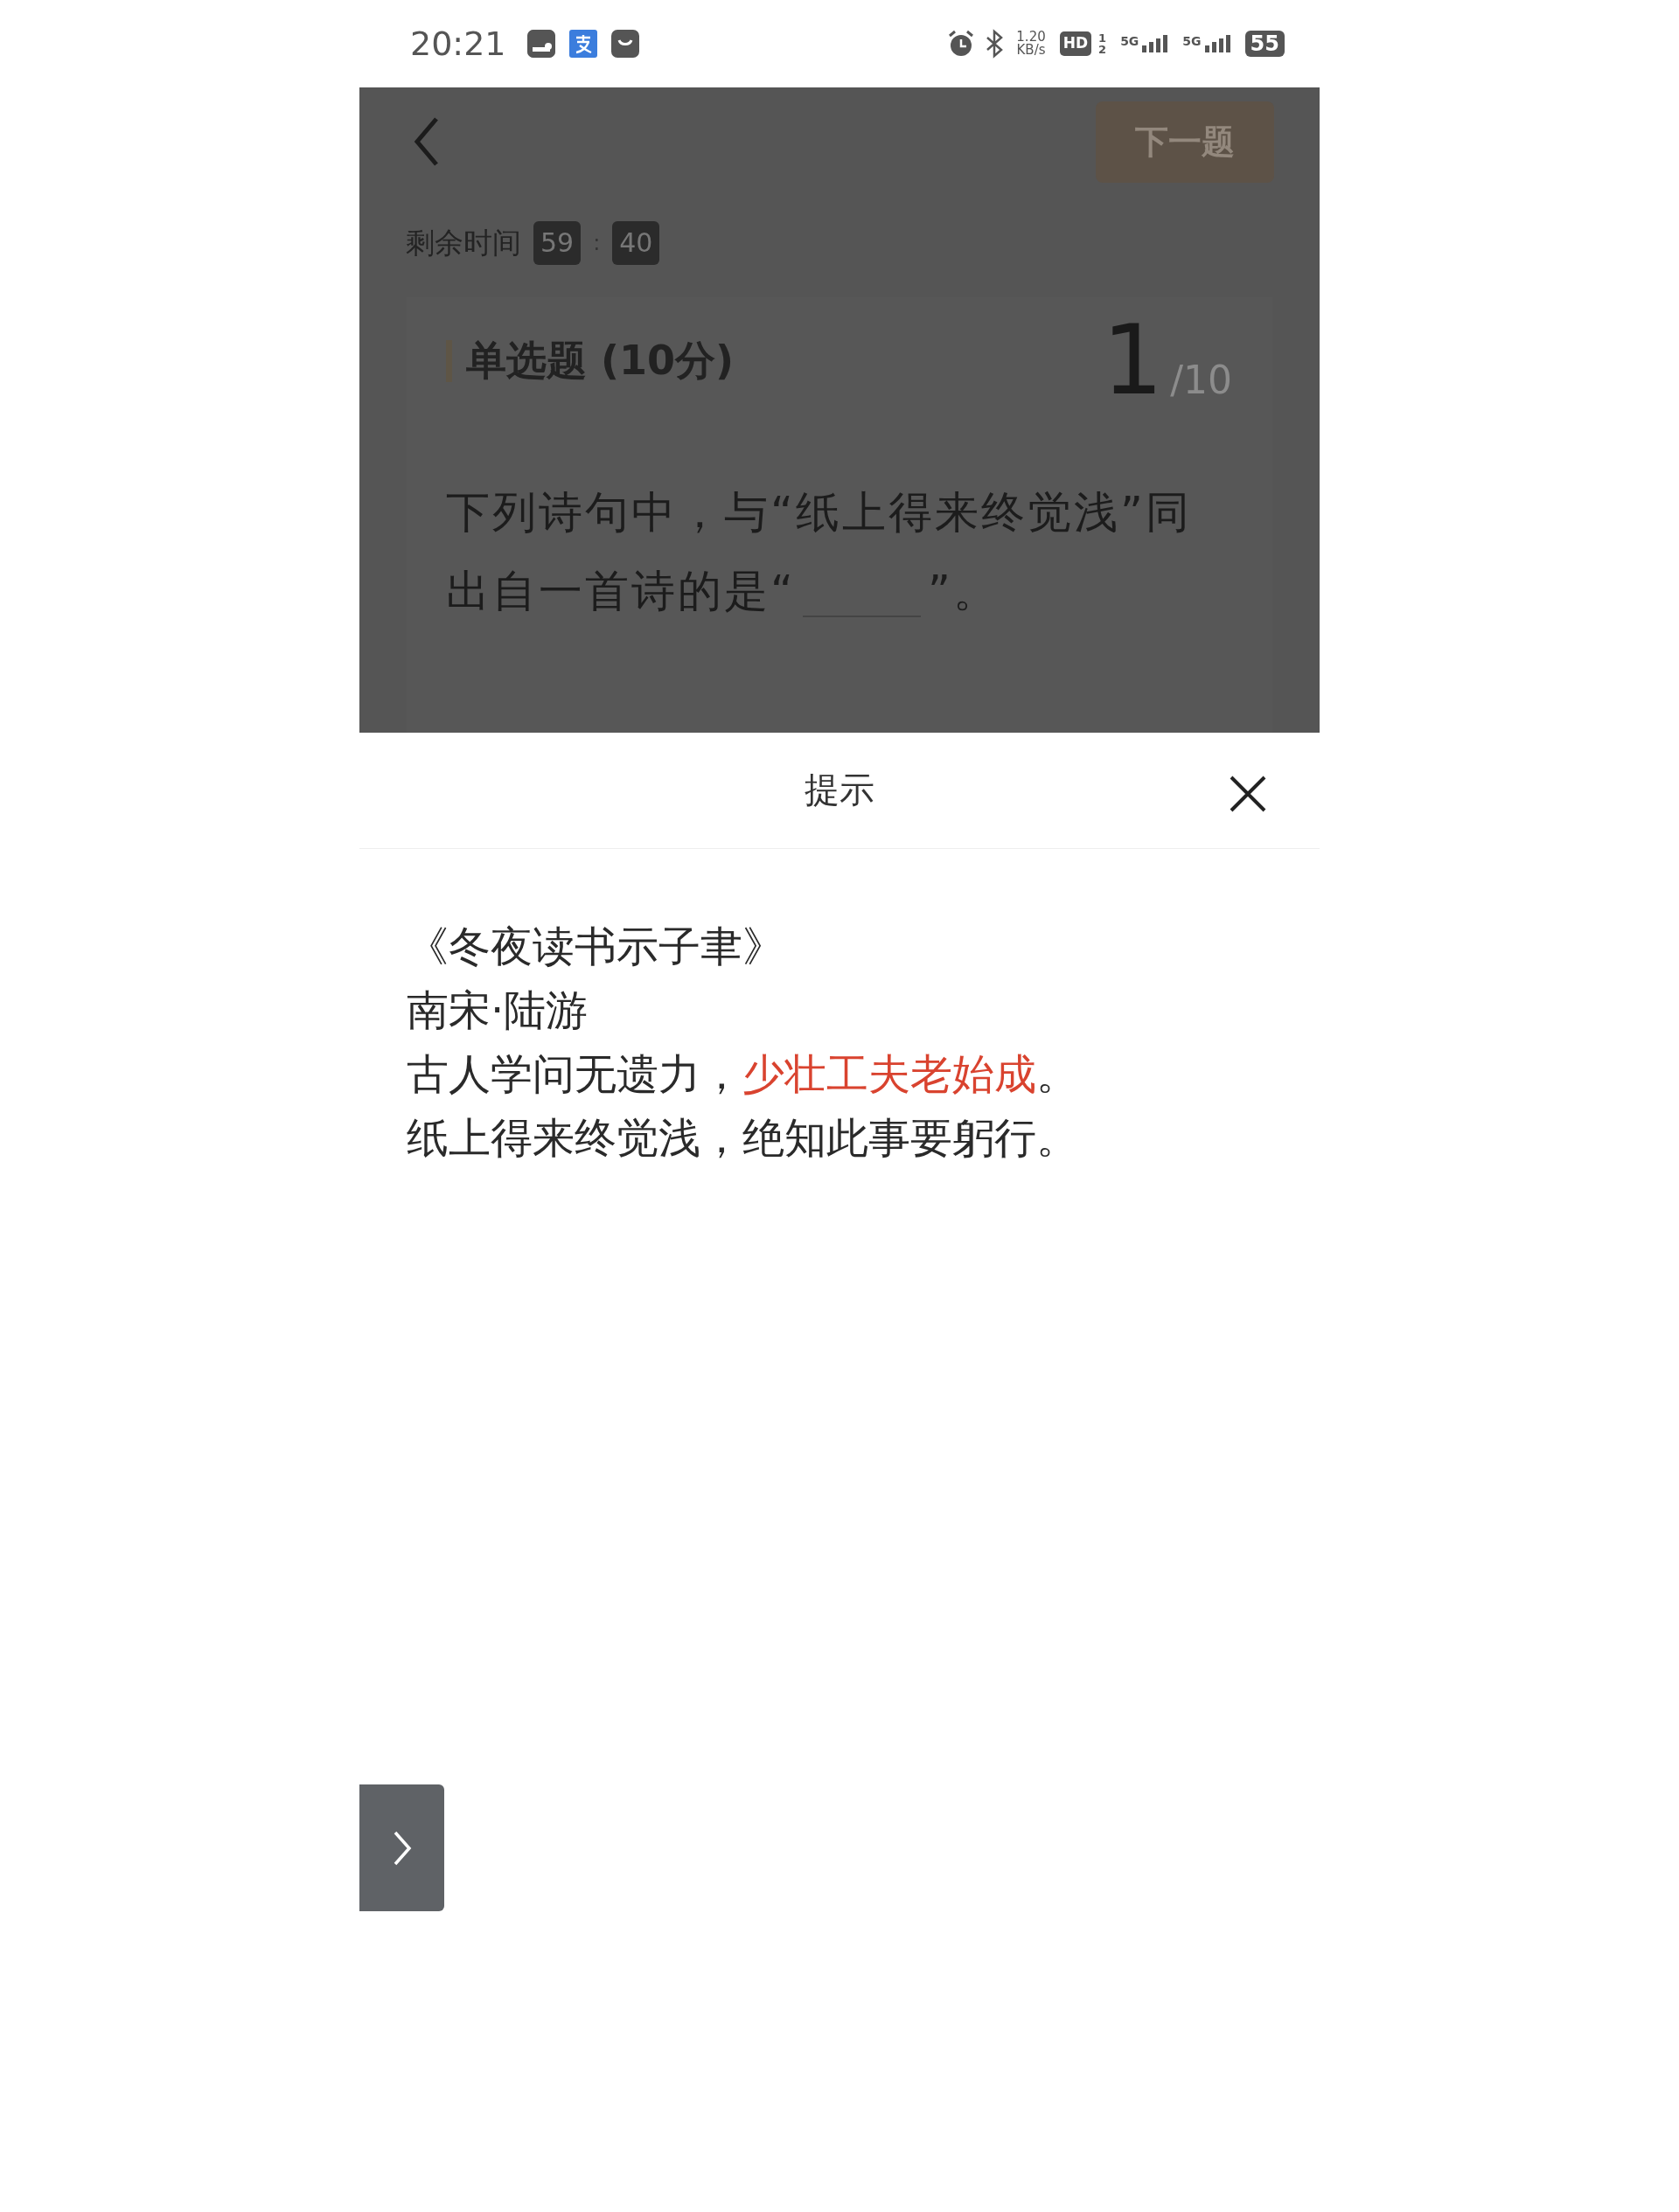  What do you see at coordinates (624, 44) in the screenshot?
I see `shopping-app-icon` at bounding box center [624, 44].